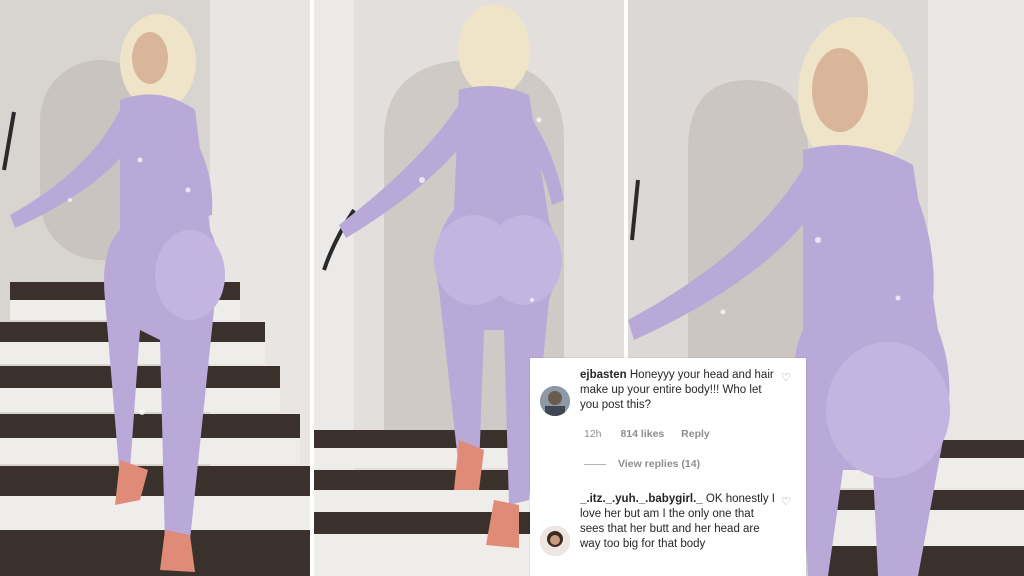 This screenshot has height=576, width=1024. Describe the element at coordinates (659, 464) in the screenshot. I see `view-replies-link: View replies (14)` at that location.